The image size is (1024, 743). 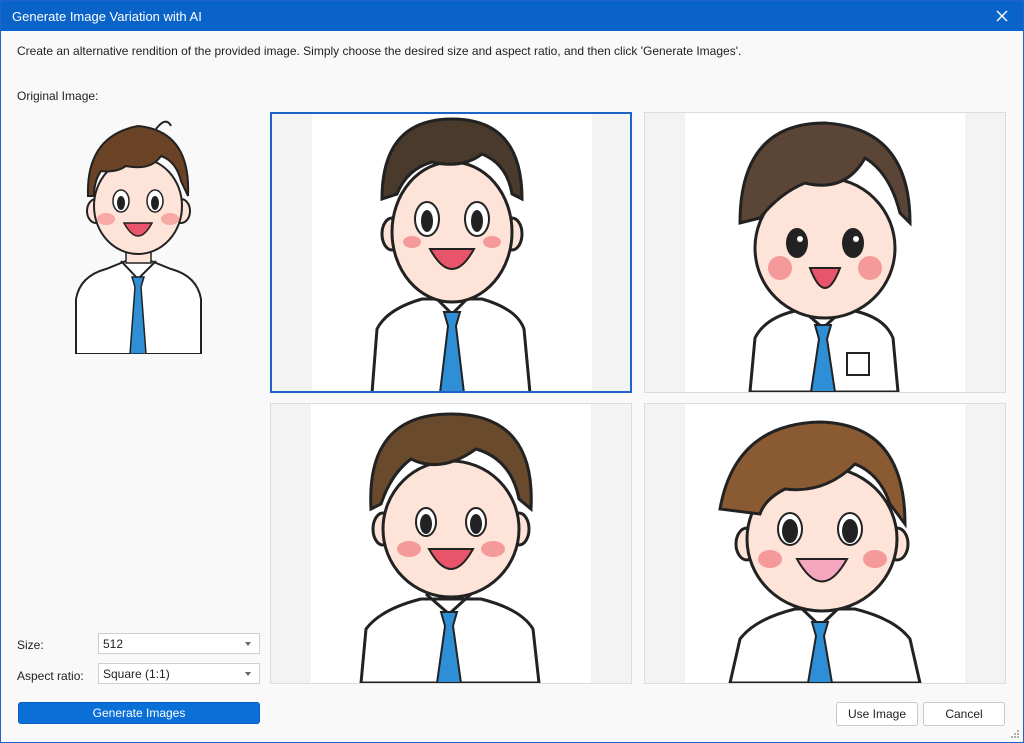 I want to click on resize-grip-icon, so click(x=1015, y=734).